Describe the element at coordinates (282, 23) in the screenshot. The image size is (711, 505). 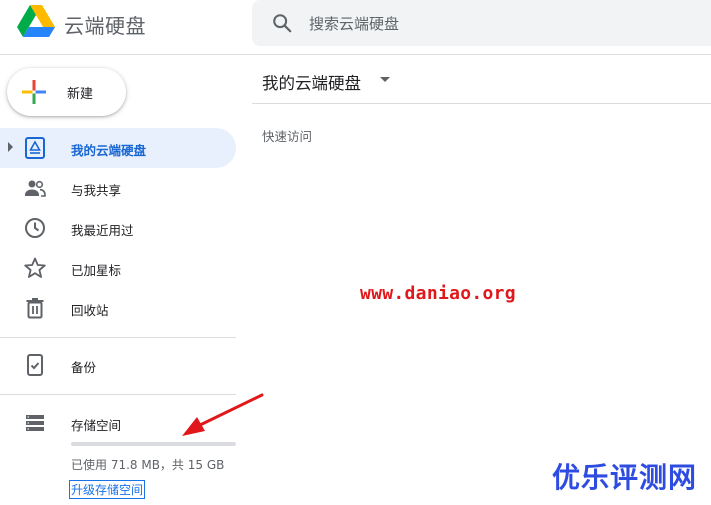
I see `search-icon` at that location.